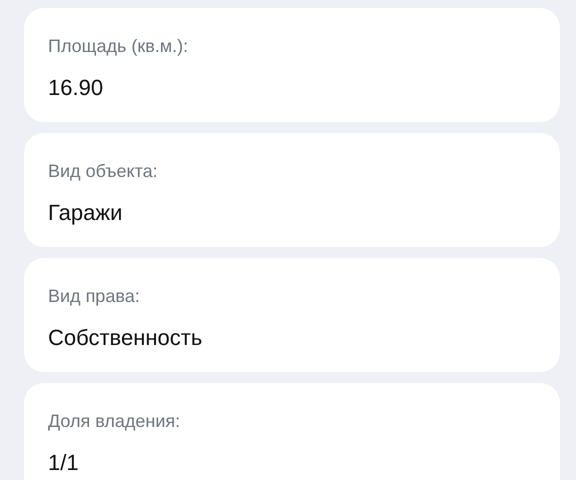 The width and height of the screenshot is (576, 480). I want to click on field-label: Площадь (кв.м.):, so click(118, 46).